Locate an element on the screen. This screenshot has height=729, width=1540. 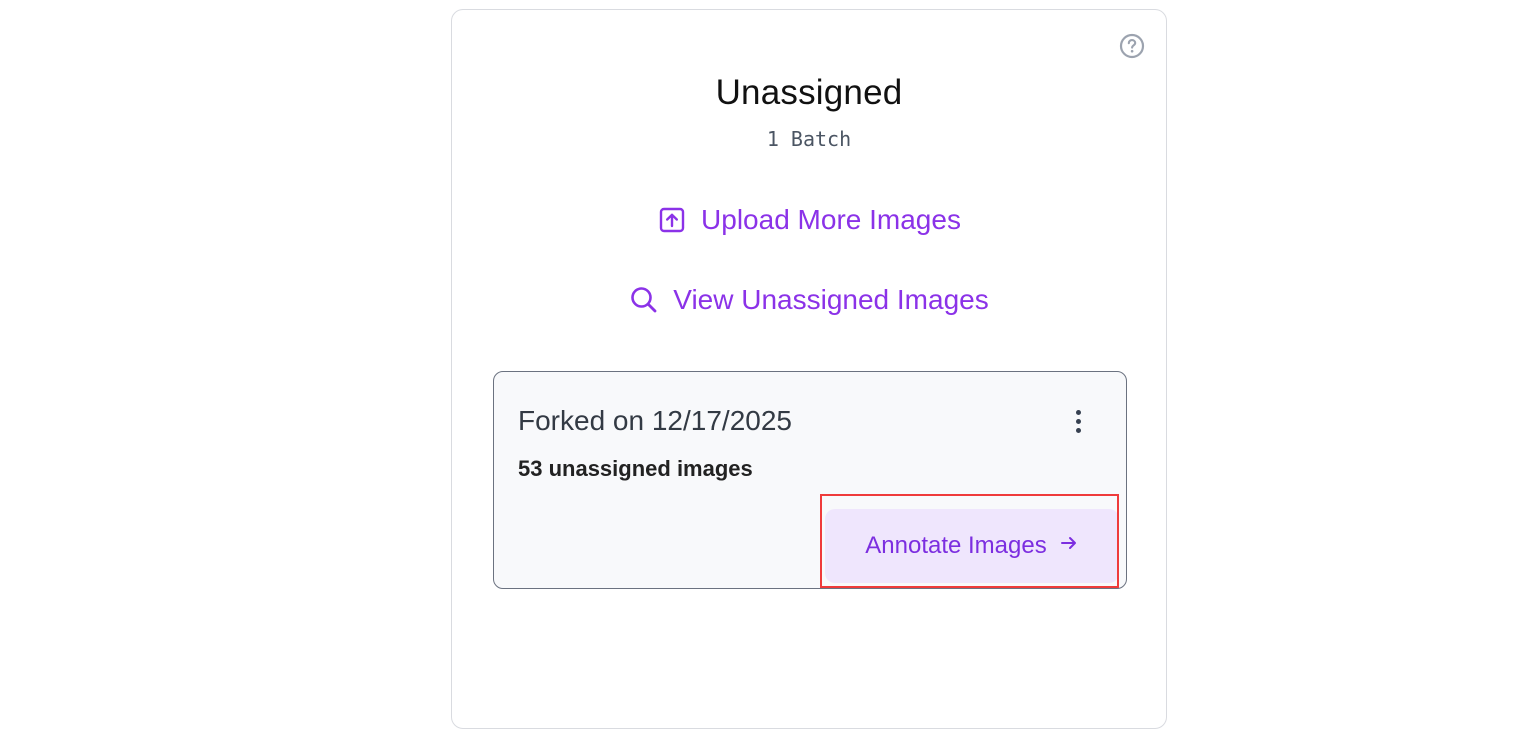
kebab-menu-icon is located at coordinates (1078, 421).